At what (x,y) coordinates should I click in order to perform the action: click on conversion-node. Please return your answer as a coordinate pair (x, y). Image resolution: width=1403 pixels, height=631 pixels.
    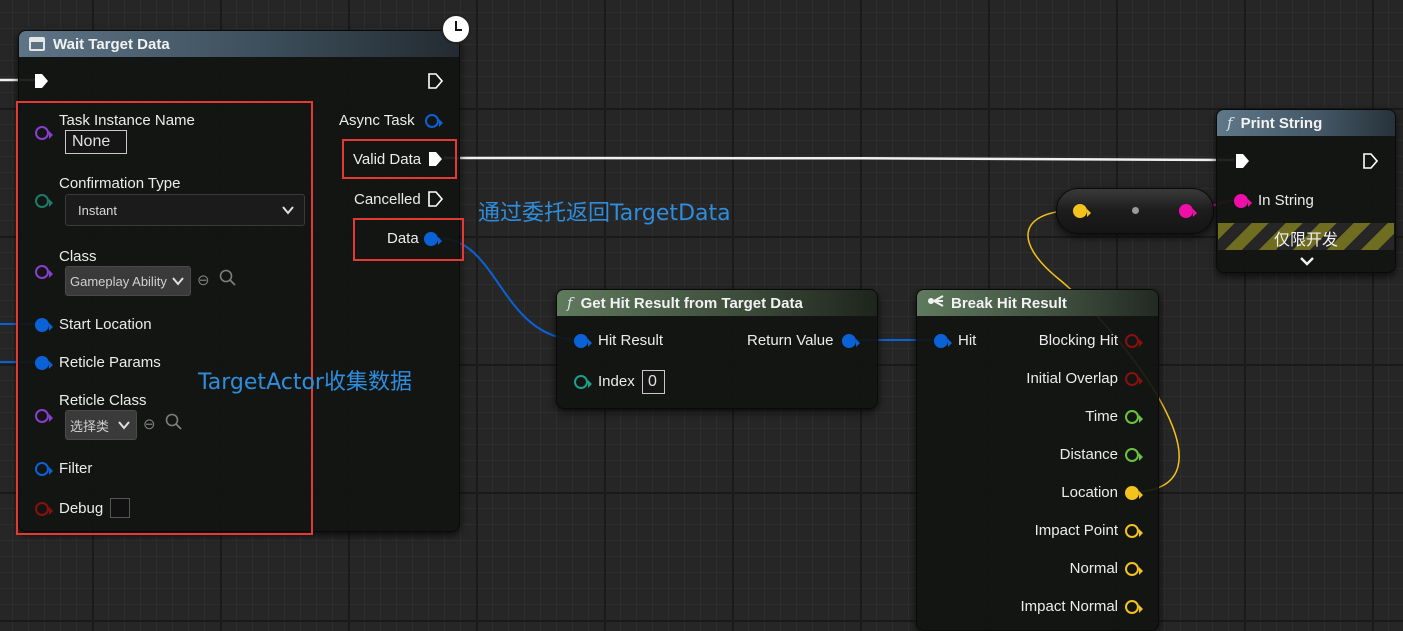
    Looking at the image, I should click on (1135, 211).